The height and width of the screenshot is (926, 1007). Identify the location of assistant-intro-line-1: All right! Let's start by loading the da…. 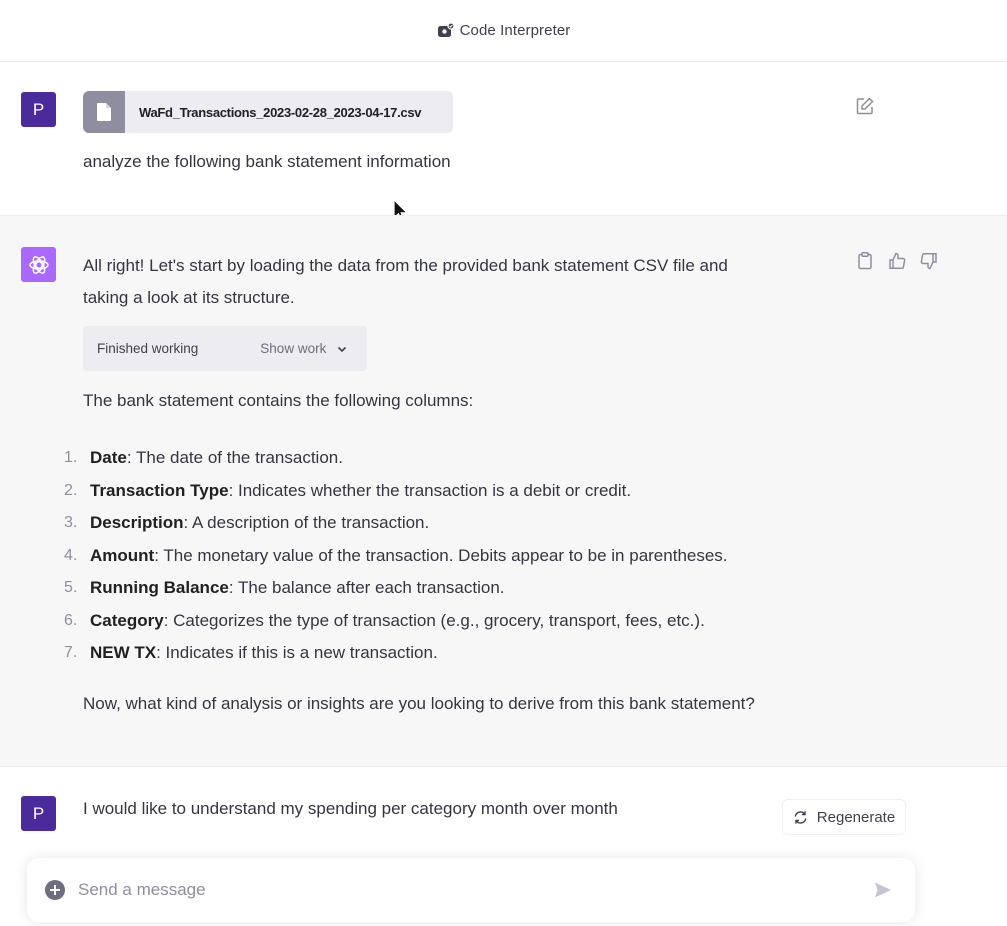
(405, 265).